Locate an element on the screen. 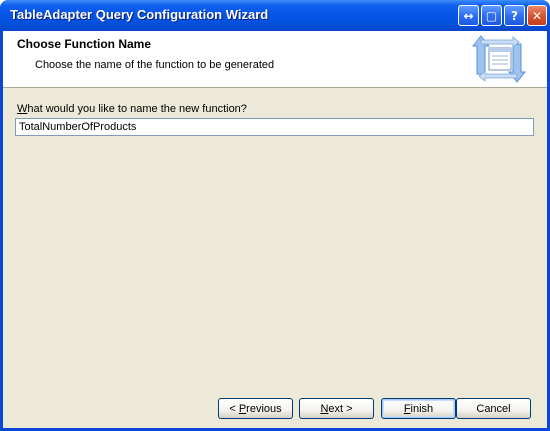  cancel-label: Cancel is located at coordinates (493, 408).